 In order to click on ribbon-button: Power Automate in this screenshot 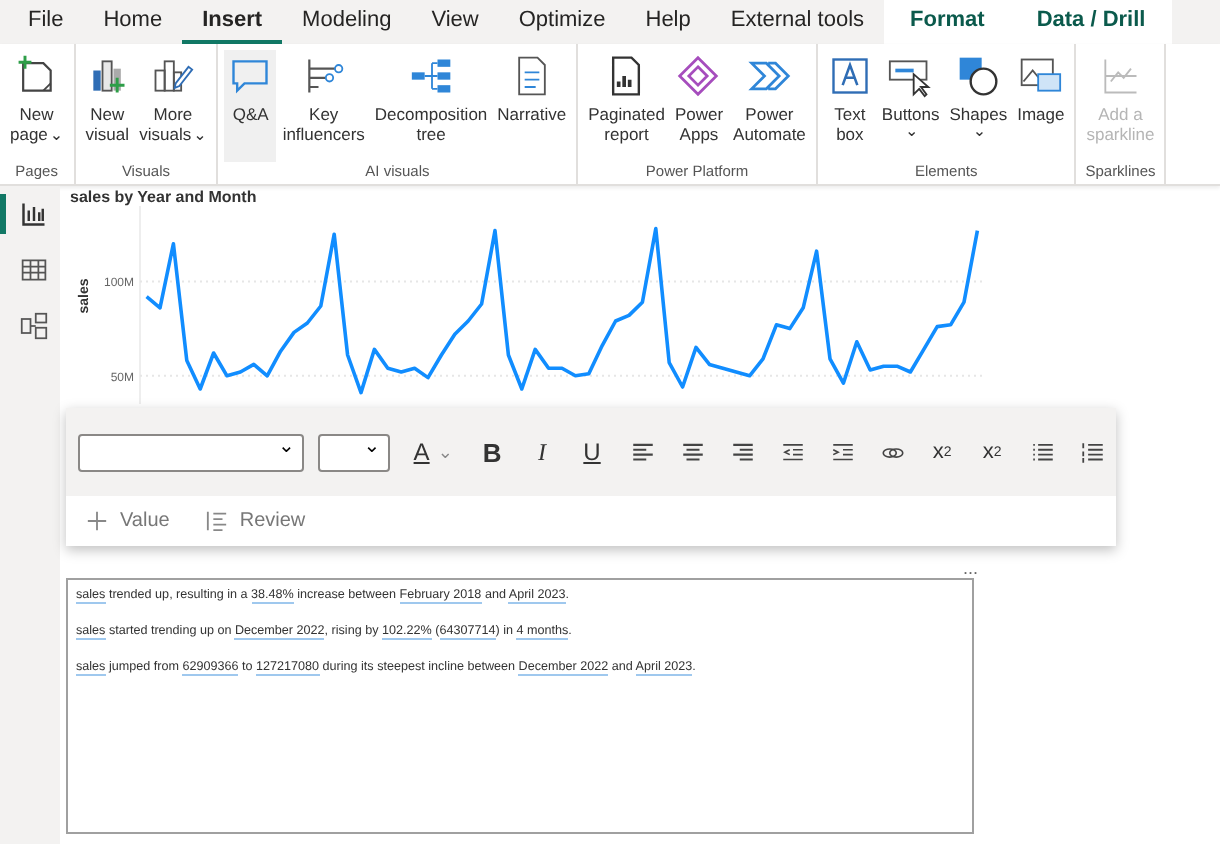, I will do `click(769, 106)`.